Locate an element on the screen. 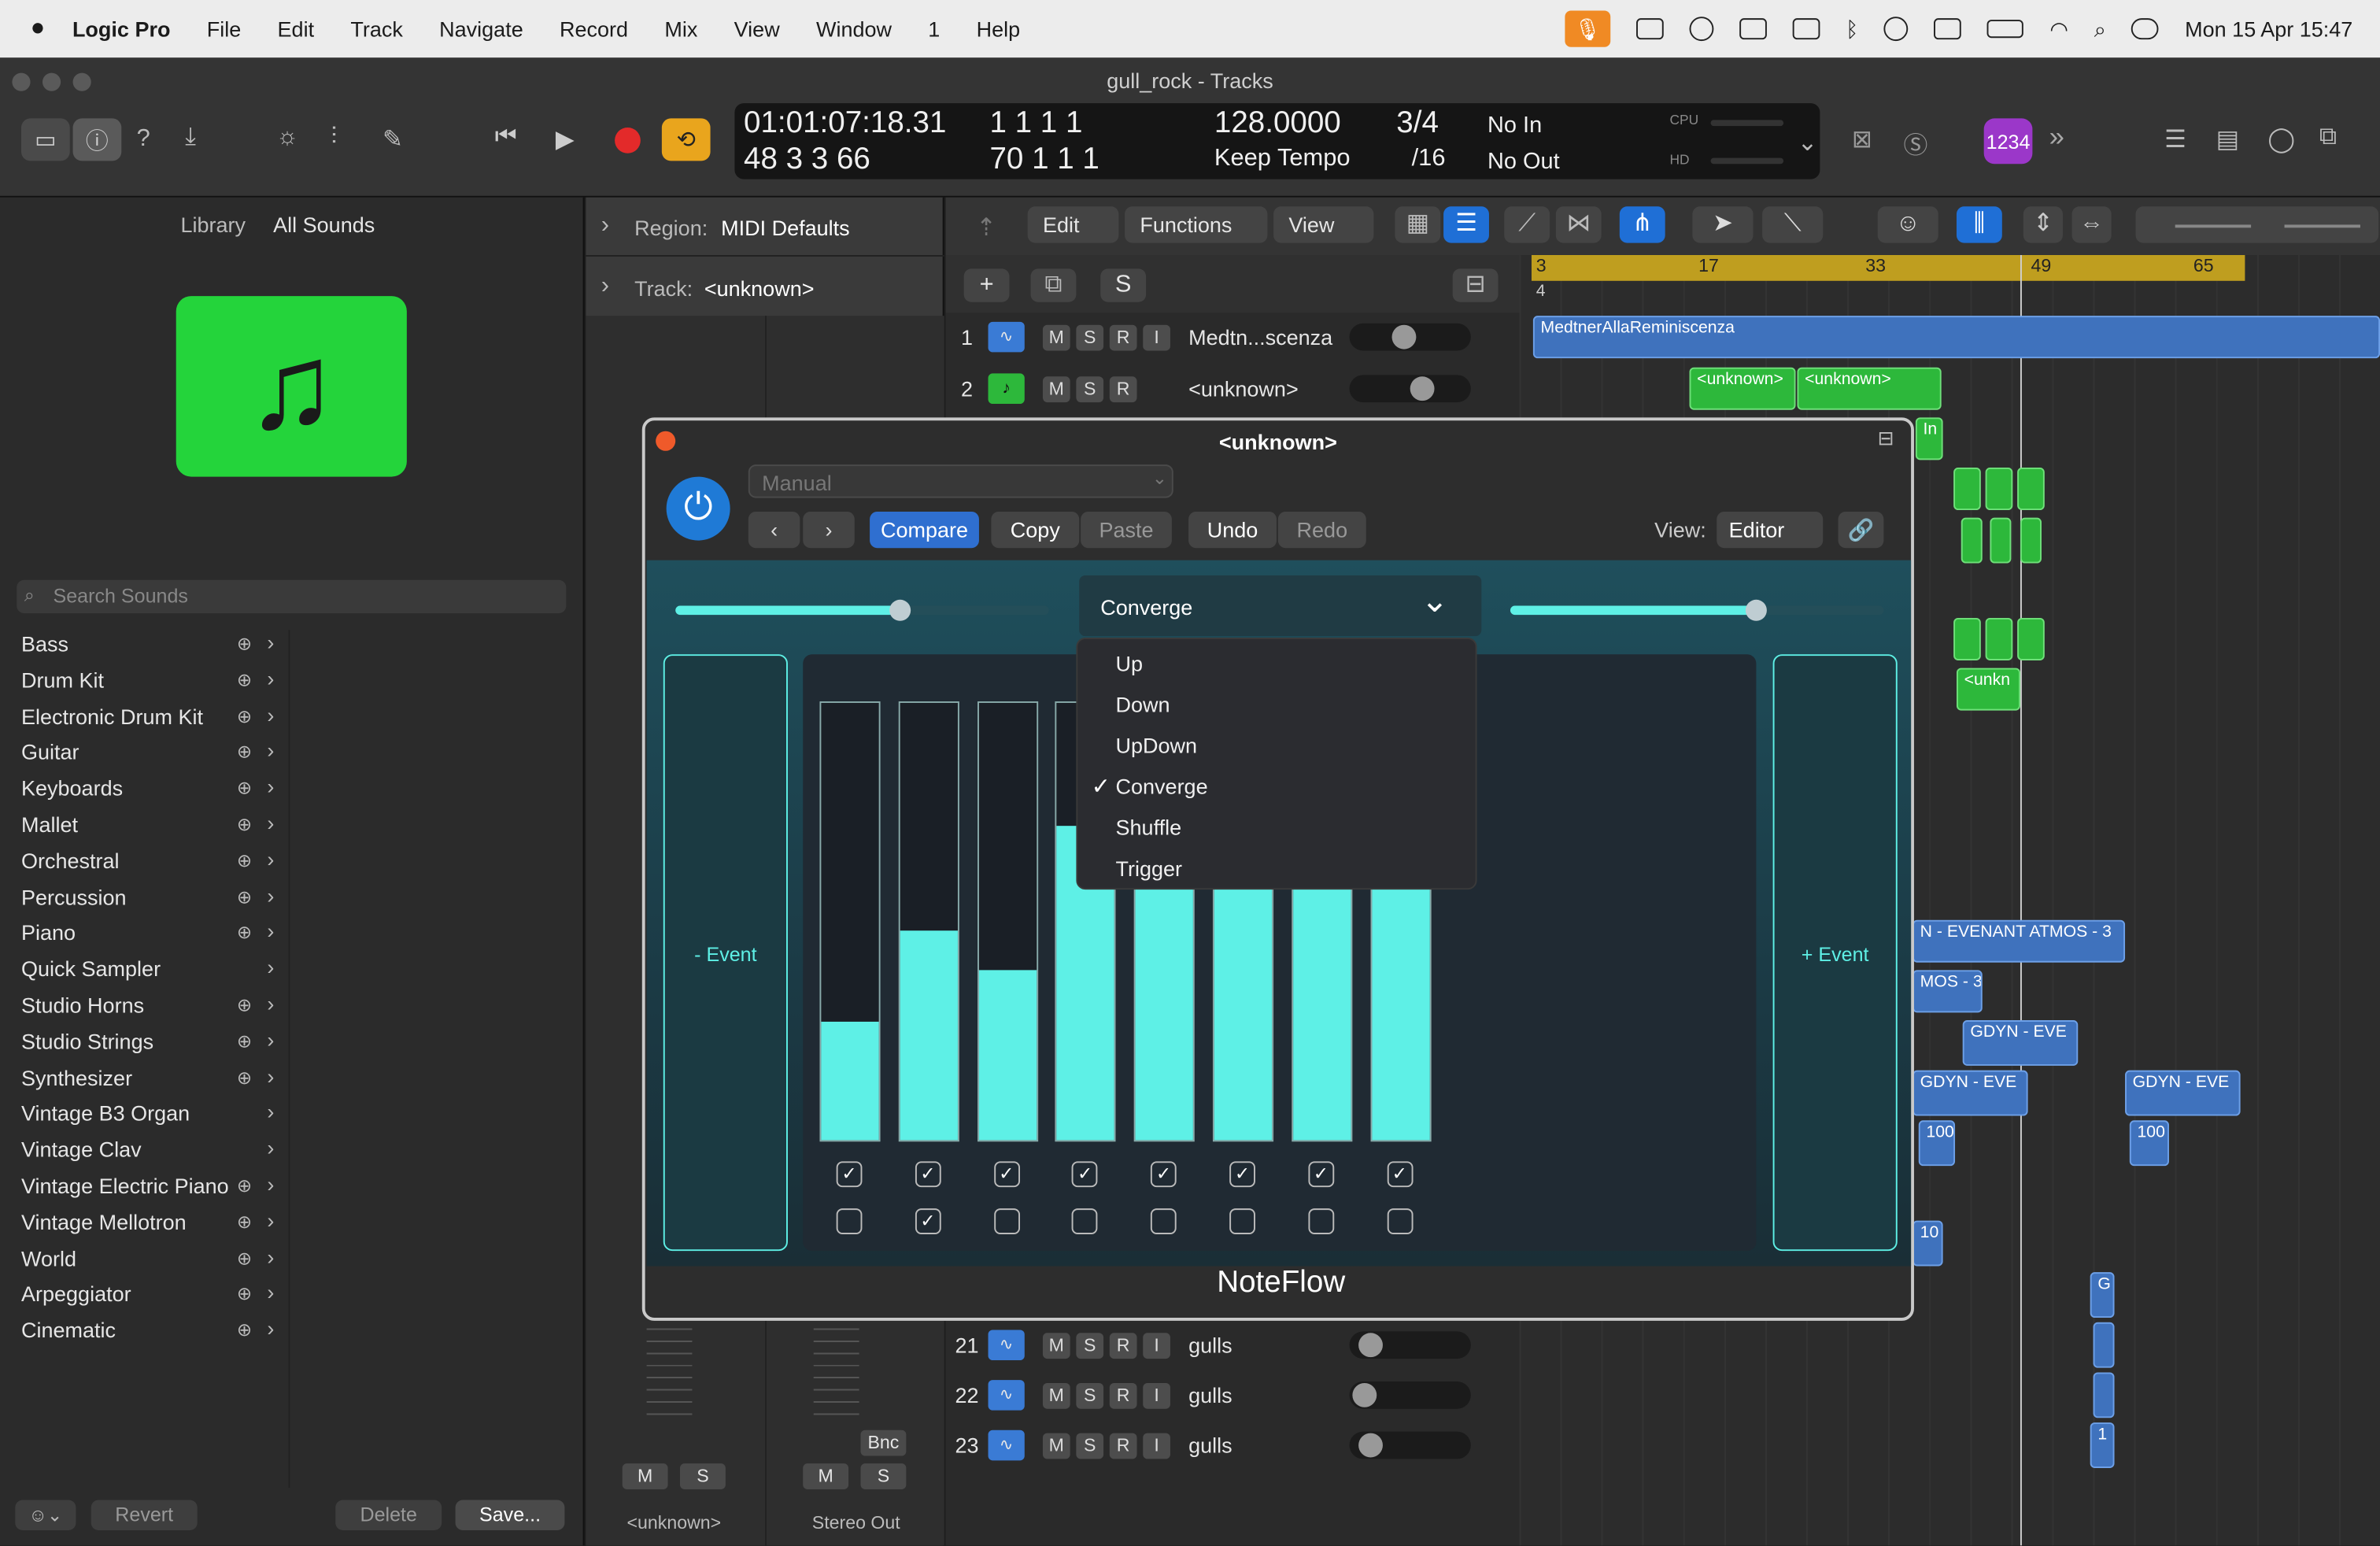 Image resolution: width=2380 pixels, height=1546 pixels. functions-menu-button: Functions is located at coordinates (1196, 224).